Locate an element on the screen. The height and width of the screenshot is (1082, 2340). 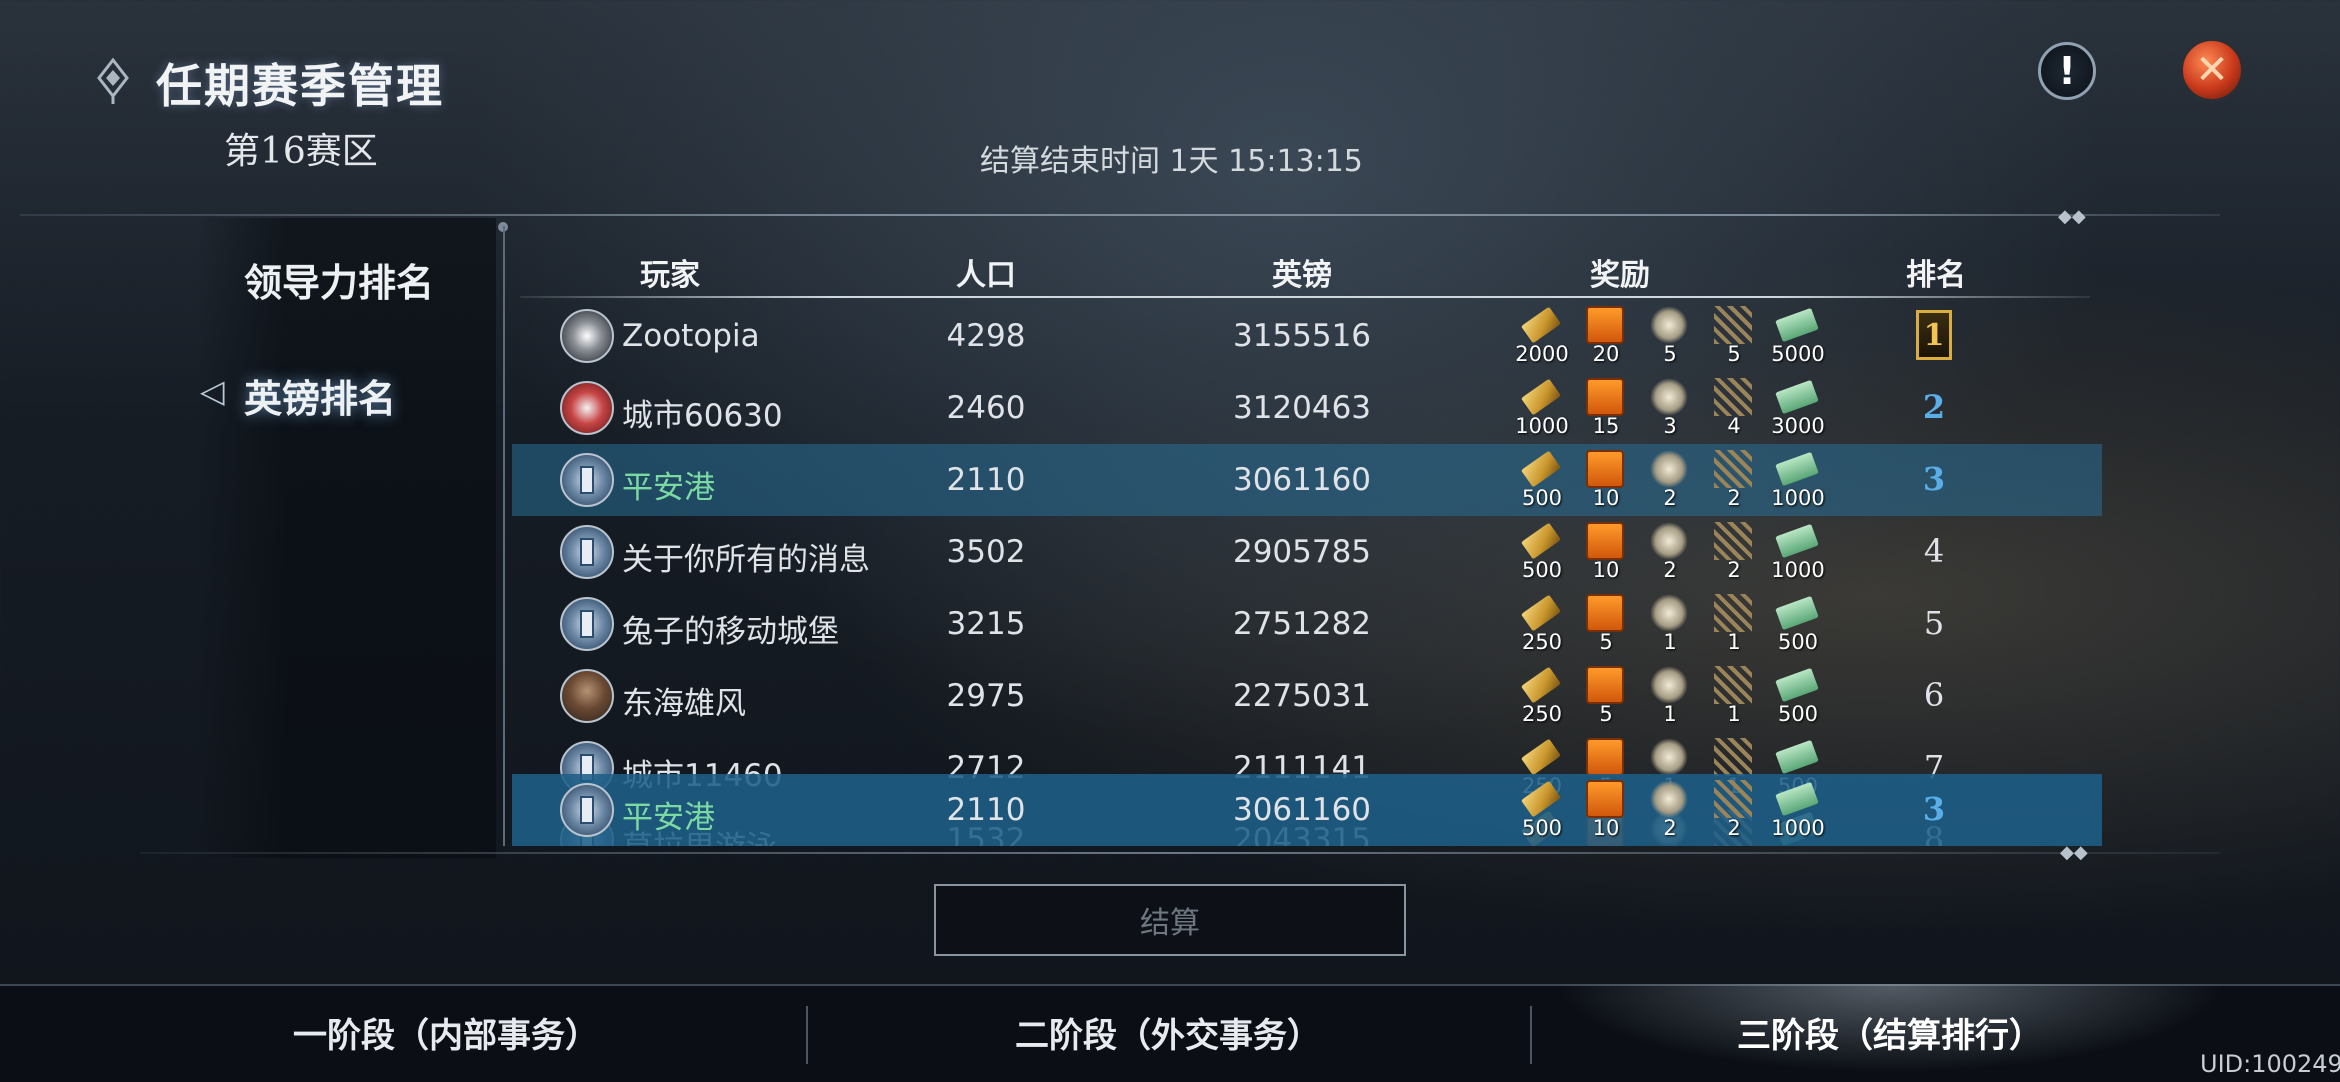
sidebar-item-pound-ranking: 英镑排名 is located at coordinates (320, 395).